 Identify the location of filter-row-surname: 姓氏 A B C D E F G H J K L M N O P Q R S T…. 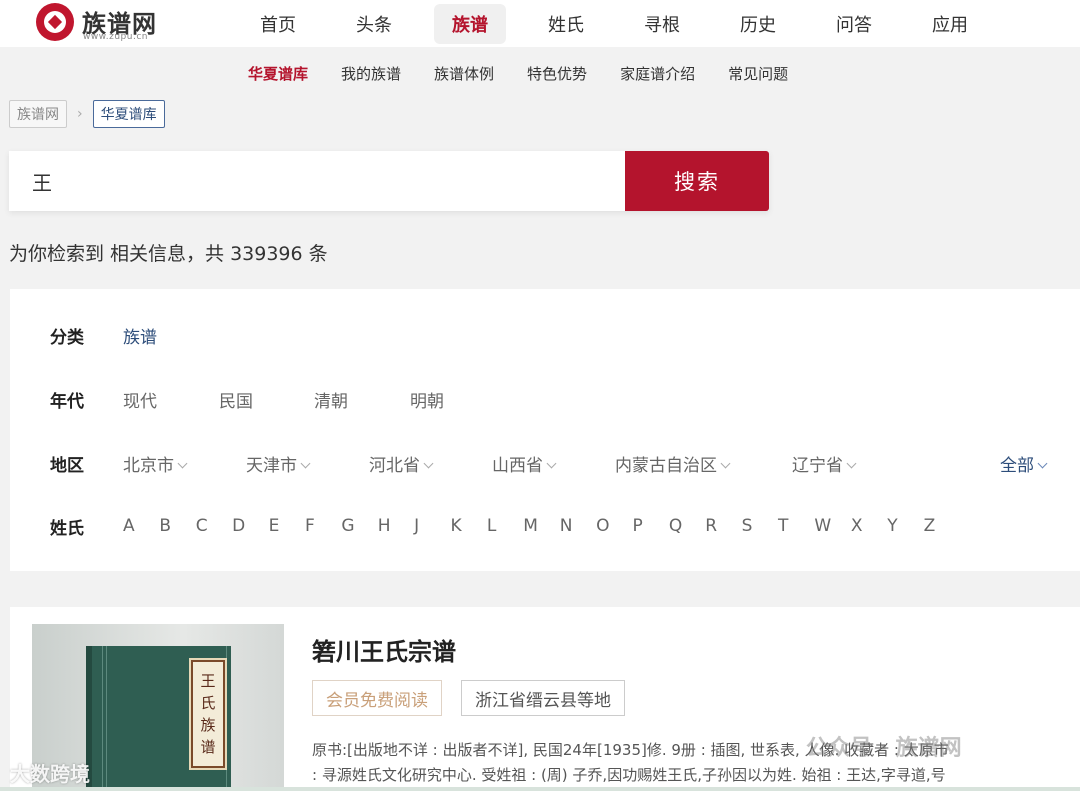
(505, 526).